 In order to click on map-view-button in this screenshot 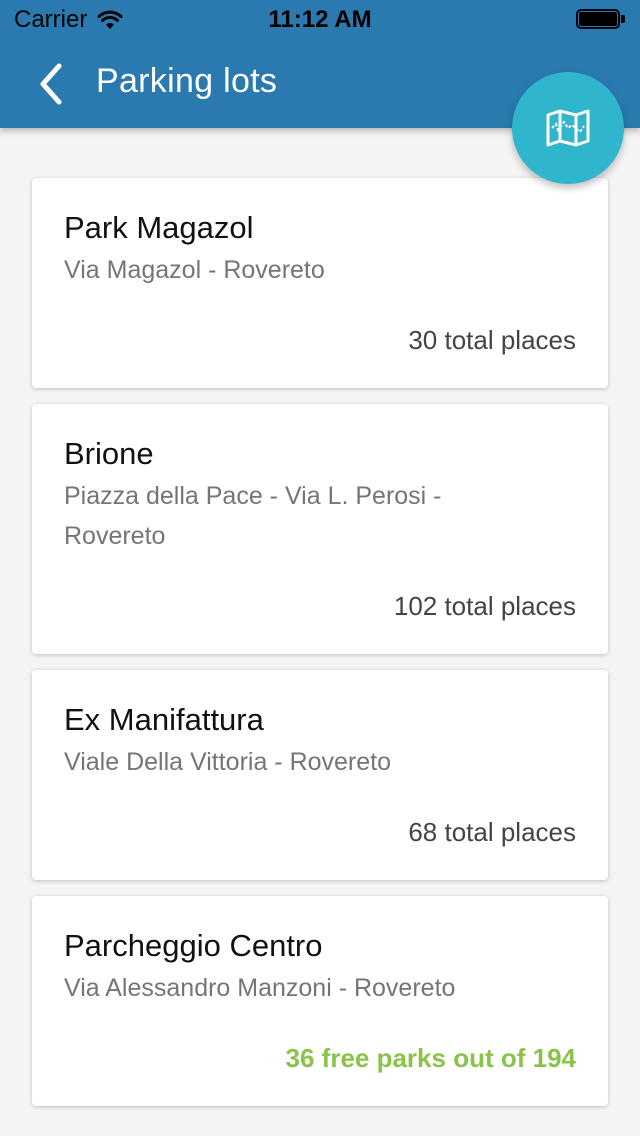, I will do `click(568, 128)`.